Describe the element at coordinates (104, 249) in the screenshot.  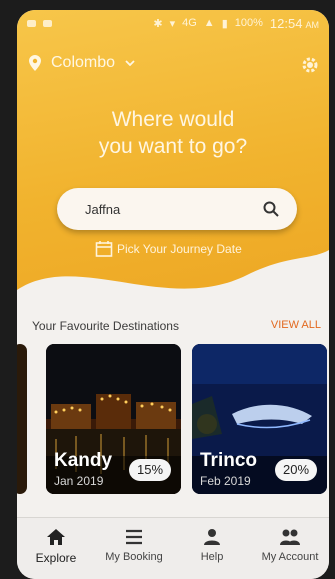
I see `calendar-icon` at that location.